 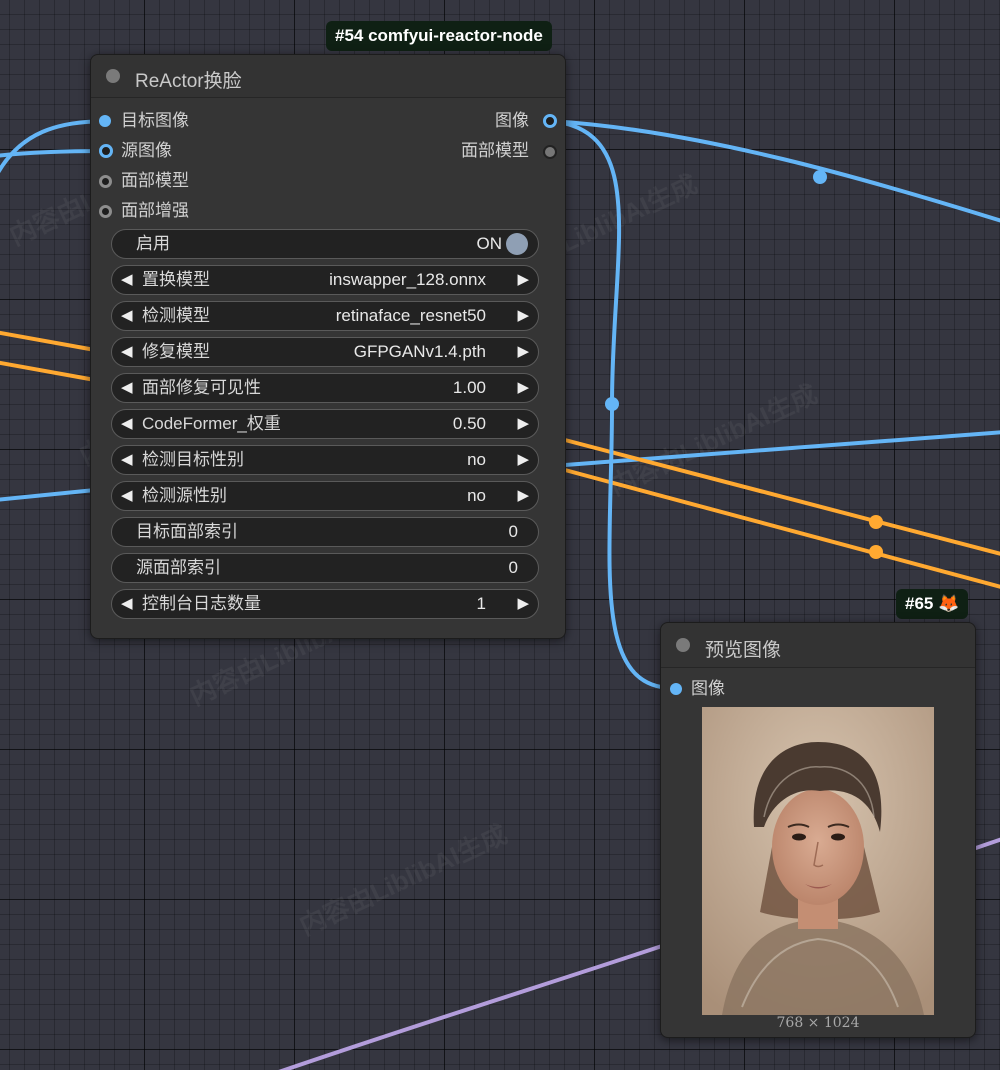 What do you see at coordinates (550, 121) in the screenshot?
I see `output-ring-icon` at bounding box center [550, 121].